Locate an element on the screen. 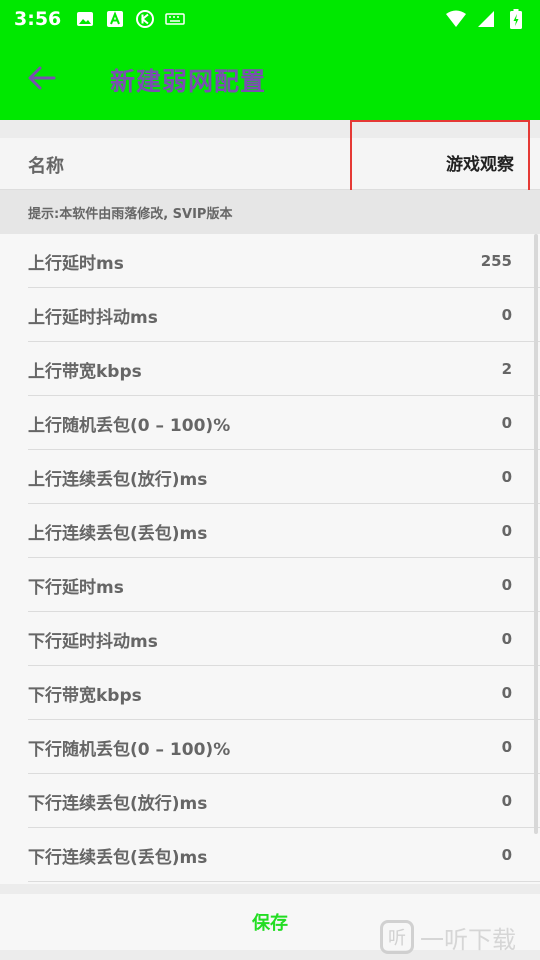 The height and width of the screenshot is (960, 540). watermark: 听 一听下载 is located at coordinates (460, 937).